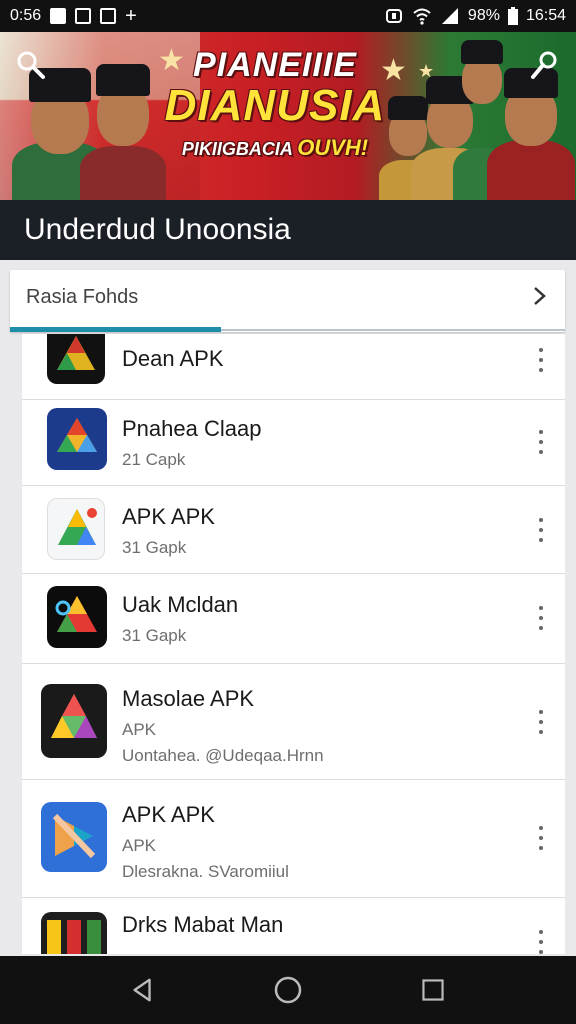 This screenshot has width=576, height=1024. I want to click on app-name: Drks Mabat Man, so click(203, 924).